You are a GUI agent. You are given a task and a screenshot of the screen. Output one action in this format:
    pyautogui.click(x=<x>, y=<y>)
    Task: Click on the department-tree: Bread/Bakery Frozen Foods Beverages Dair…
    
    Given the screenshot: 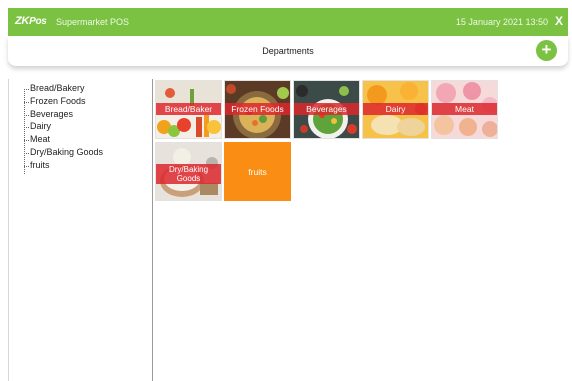 What is the action you would take?
    pyautogui.click(x=84, y=128)
    